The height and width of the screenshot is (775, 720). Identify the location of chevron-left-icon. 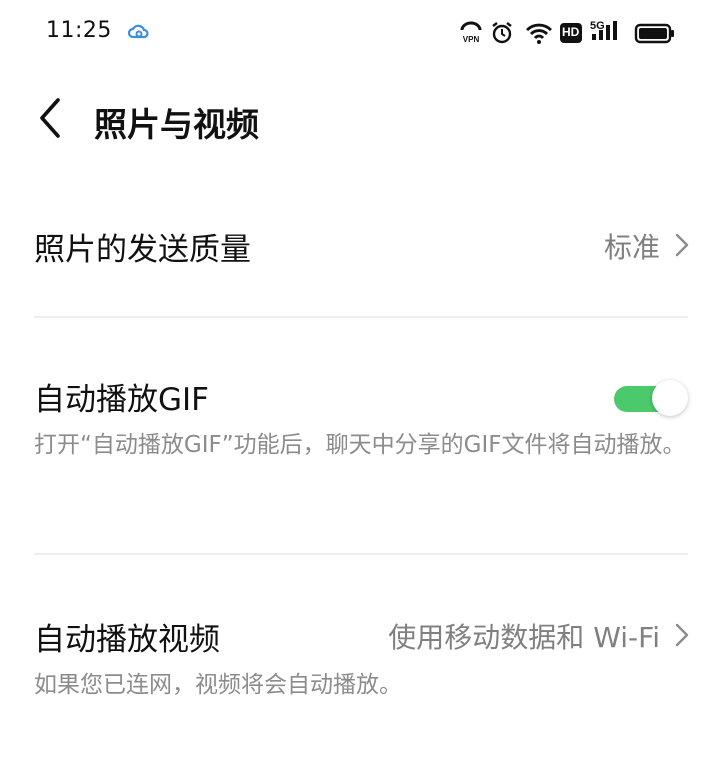
(50, 118).